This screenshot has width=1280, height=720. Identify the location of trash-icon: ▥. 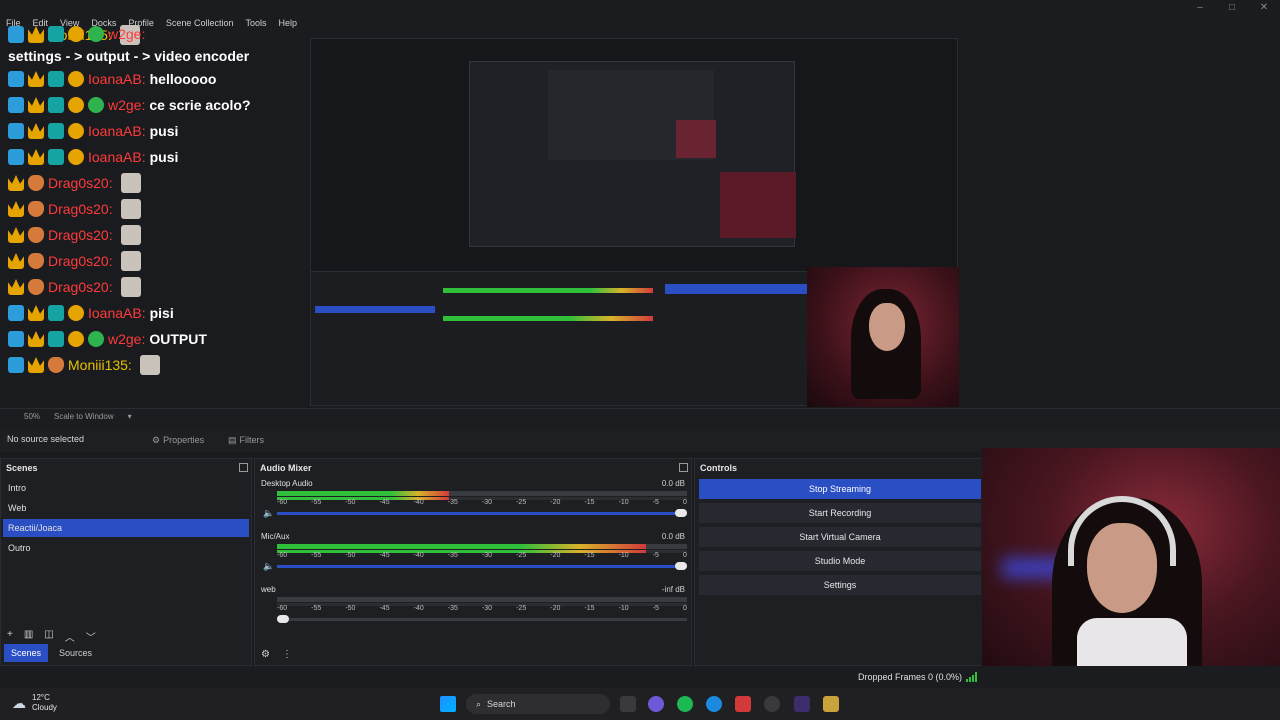
(28, 636).